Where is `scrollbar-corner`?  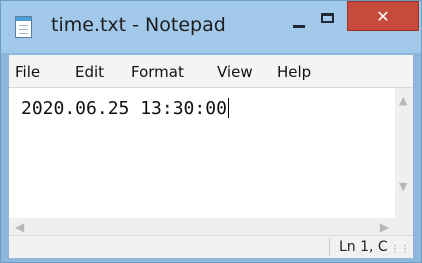 scrollbar-corner is located at coordinates (404, 222).